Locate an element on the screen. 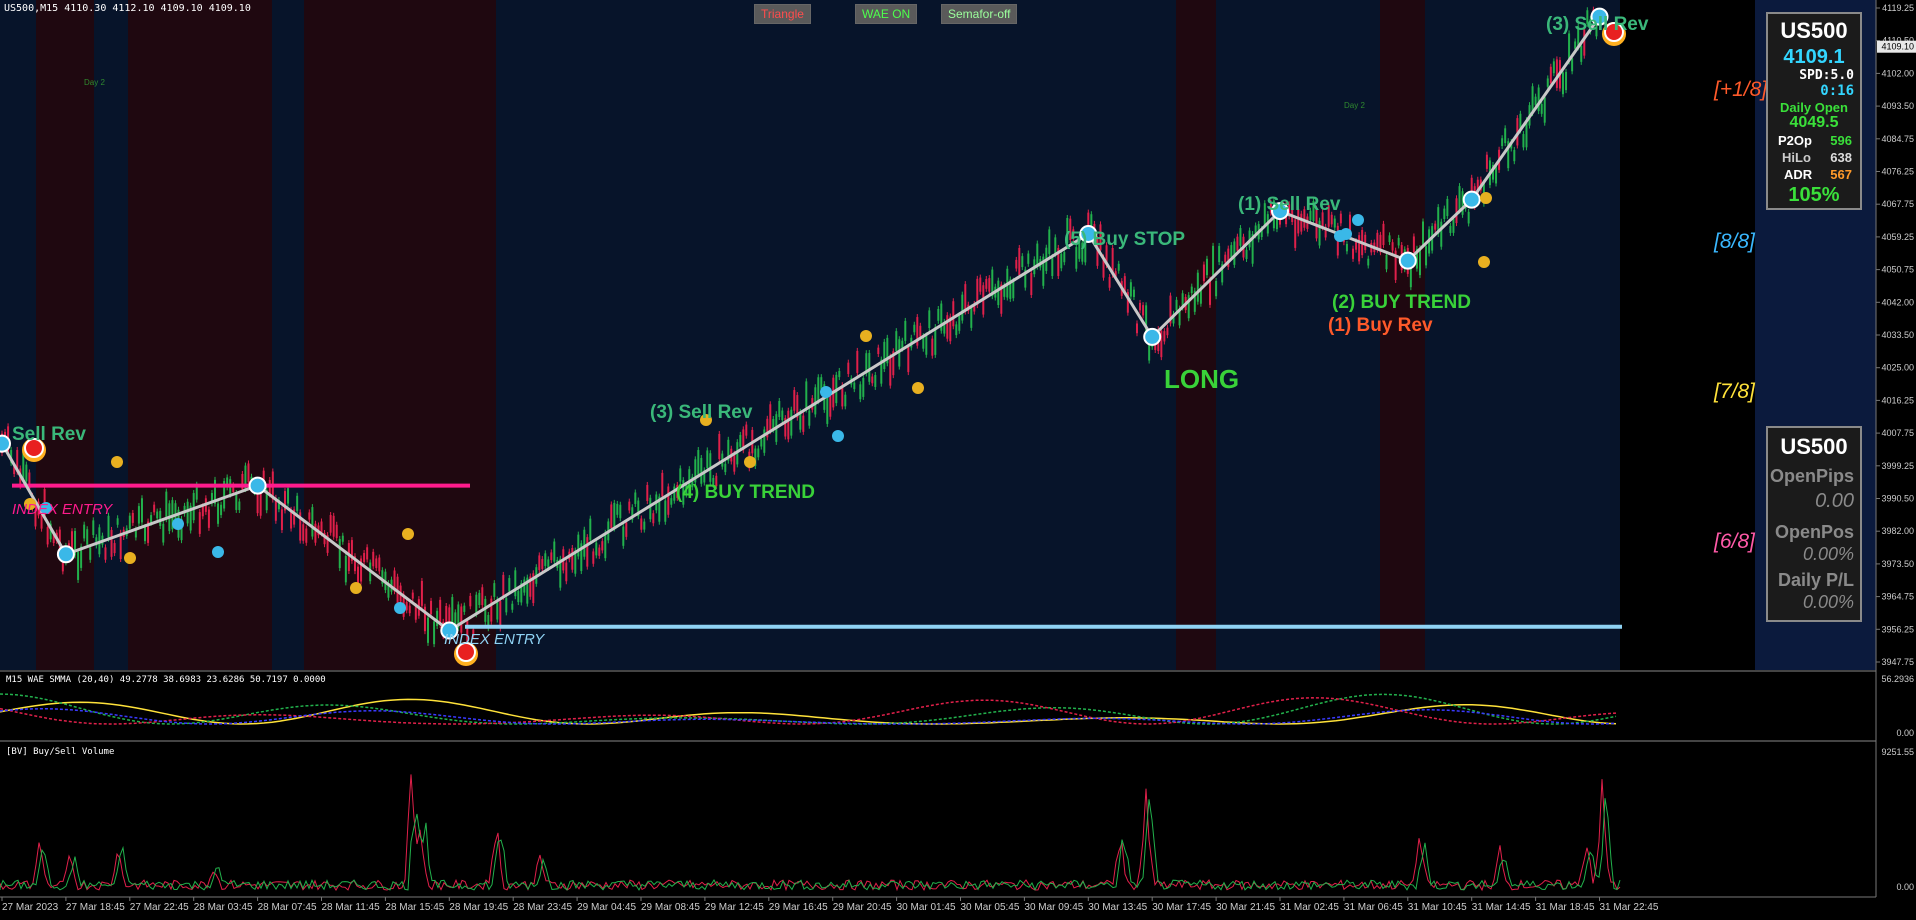 This screenshot has height=920, width=1916. time-tick-label: 28 Mar 23:45 is located at coordinates (542, 907).